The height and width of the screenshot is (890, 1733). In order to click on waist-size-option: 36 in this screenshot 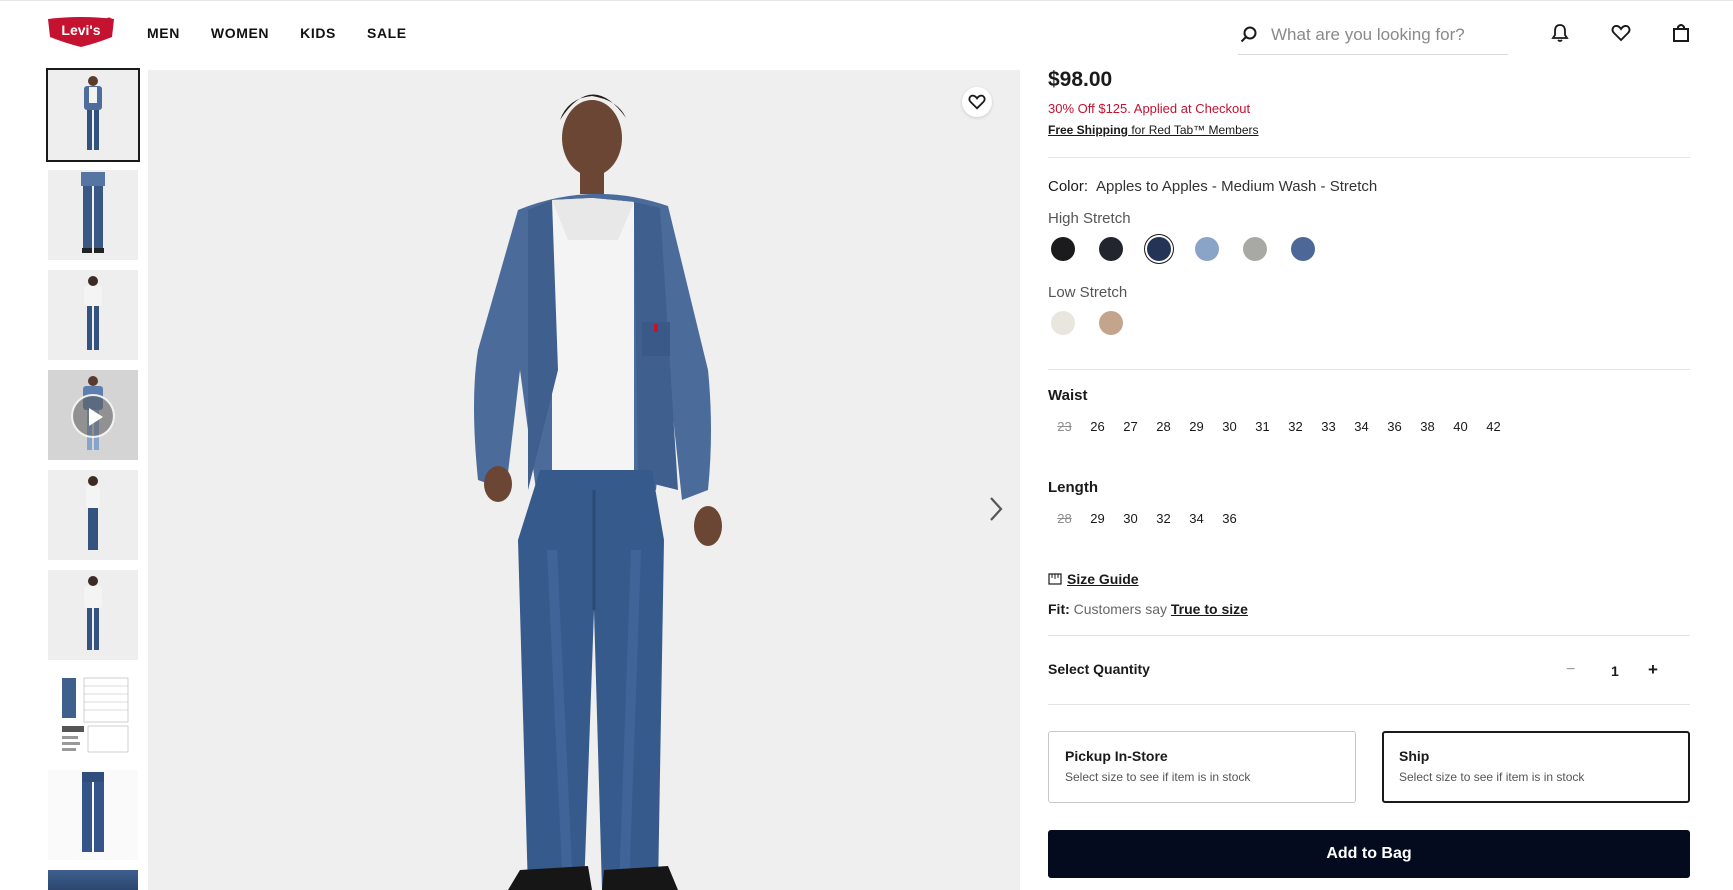, I will do `click(1394, 426)`.